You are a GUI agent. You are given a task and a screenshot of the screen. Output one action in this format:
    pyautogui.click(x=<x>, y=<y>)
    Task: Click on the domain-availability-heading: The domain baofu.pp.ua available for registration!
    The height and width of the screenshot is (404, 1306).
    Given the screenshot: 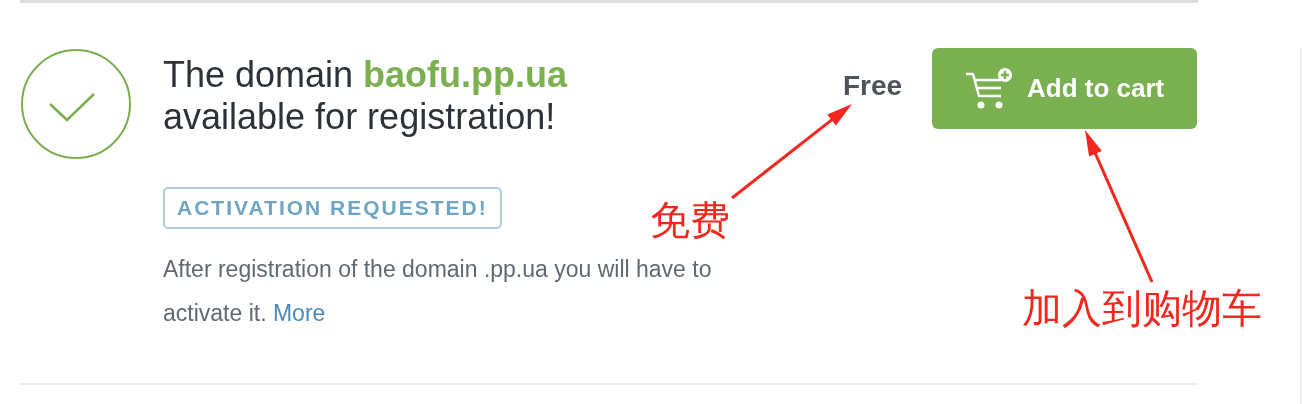 What is the action you would take?
    pyautogui.click(x=366, y=95)
    